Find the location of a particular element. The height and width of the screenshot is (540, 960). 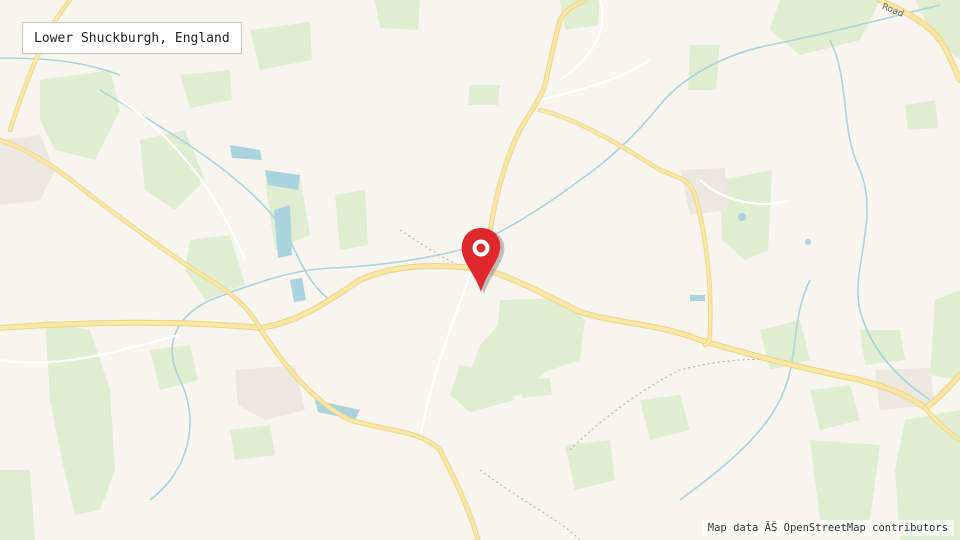

map-pin-icon is located at coordinates (483, 261).